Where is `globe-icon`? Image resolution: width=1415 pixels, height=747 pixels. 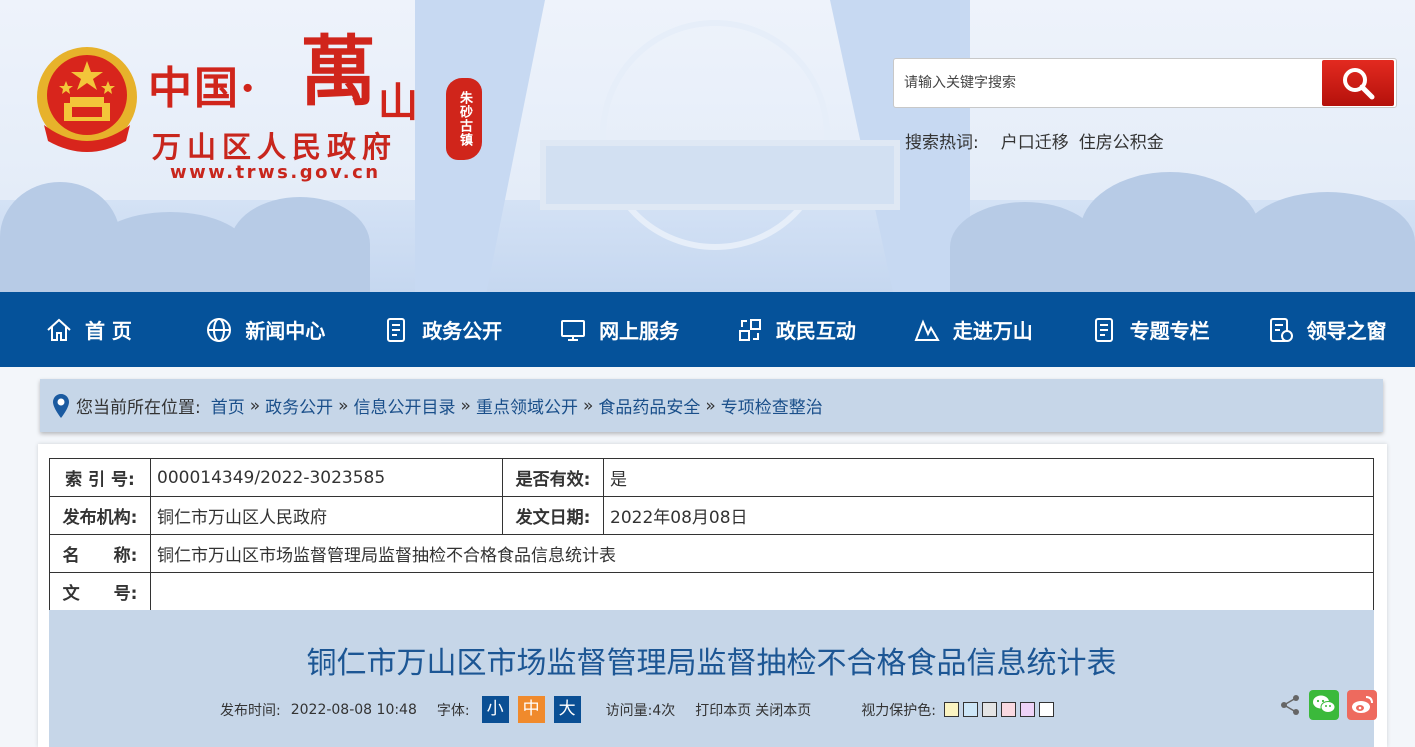 globe-icon is located at coordinates (219, 329).